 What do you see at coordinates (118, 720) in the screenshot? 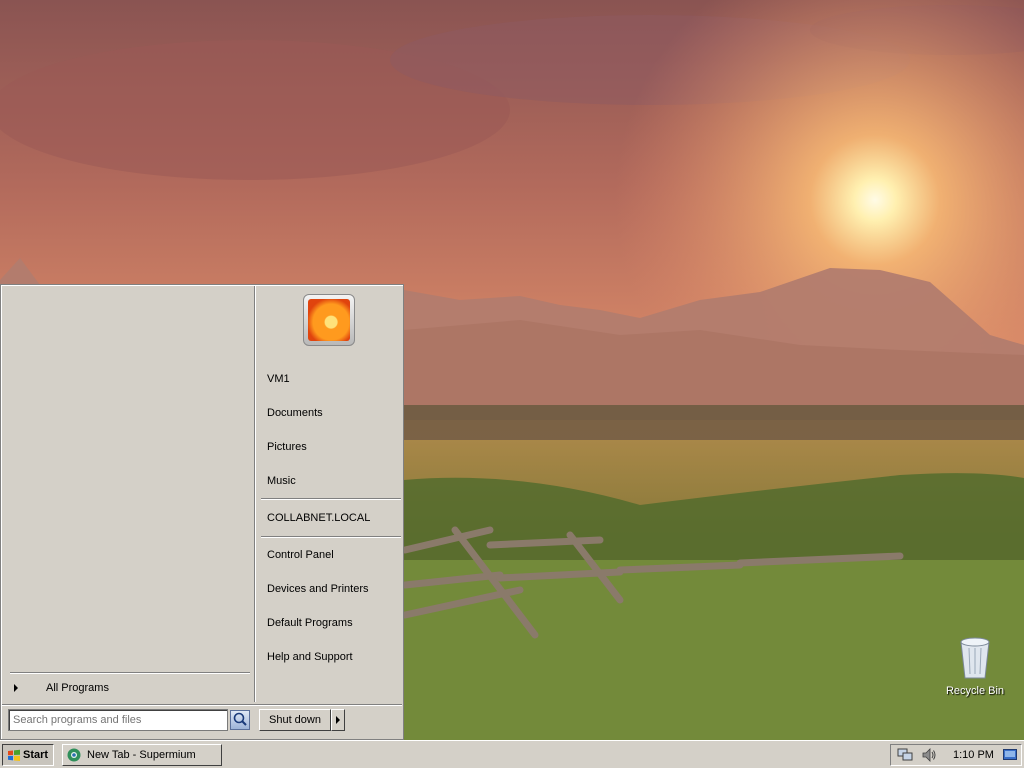
I see `search-input` at bounding box center [118, 720].